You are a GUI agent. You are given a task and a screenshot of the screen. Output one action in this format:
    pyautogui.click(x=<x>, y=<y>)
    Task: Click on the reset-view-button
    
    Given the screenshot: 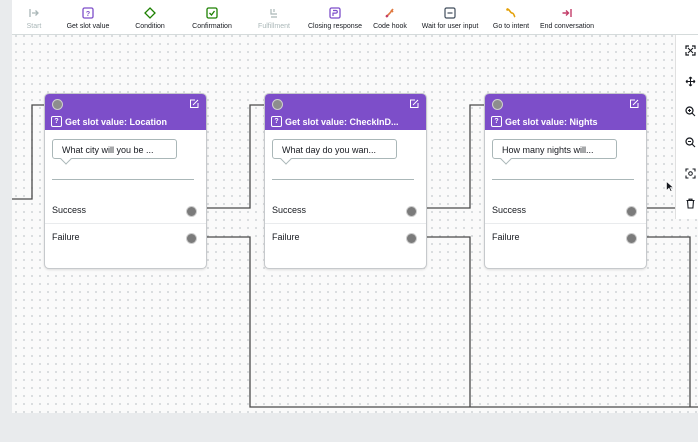 What is the action you would take?
    pyautogui.click(x=687, y=173)
    